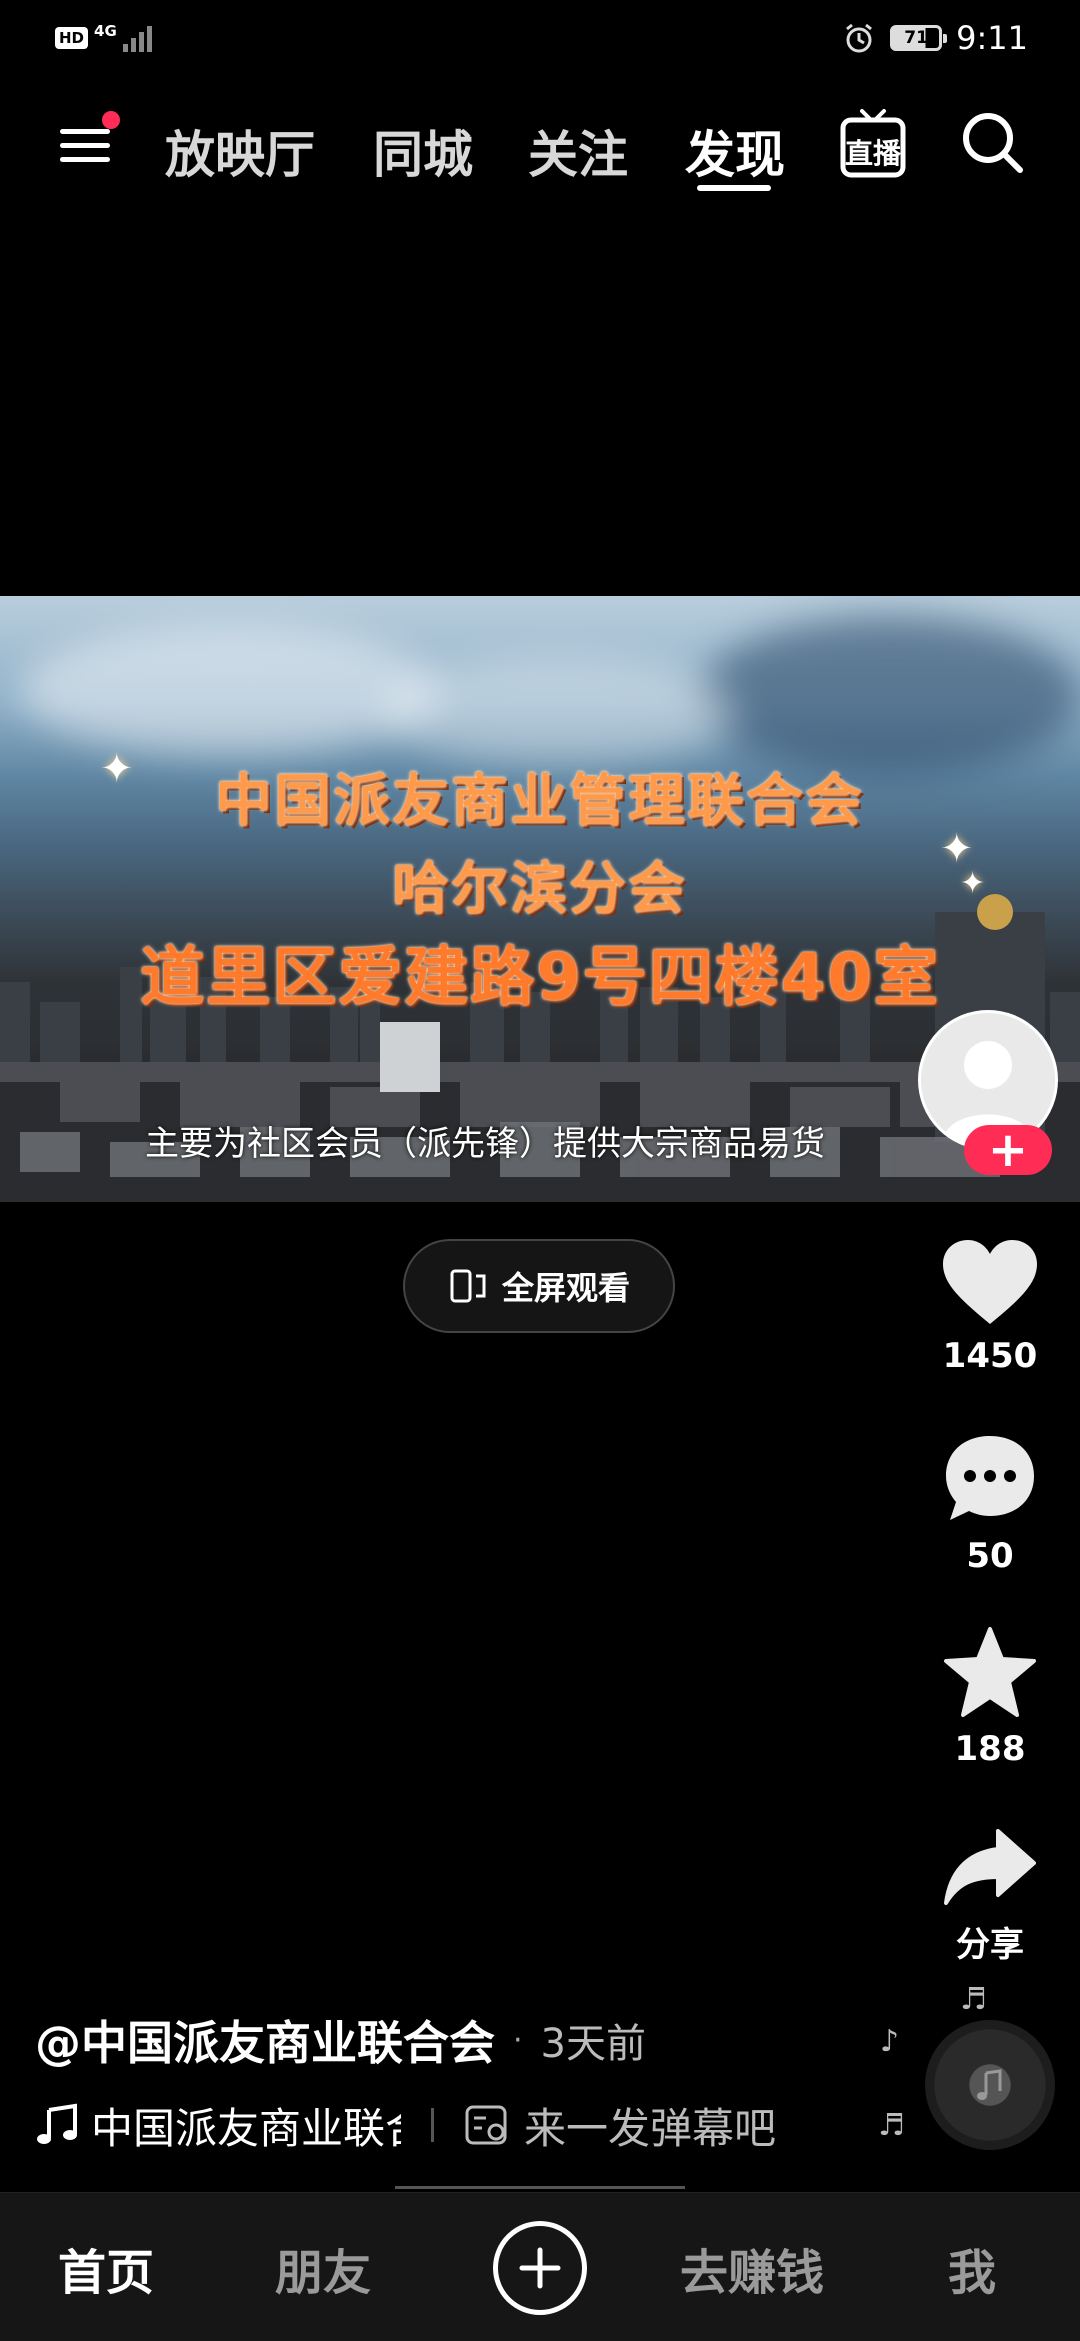  Describe the element at coordinates (919, 38) in the screenshot. I see `battery-icon: 71` at that location.